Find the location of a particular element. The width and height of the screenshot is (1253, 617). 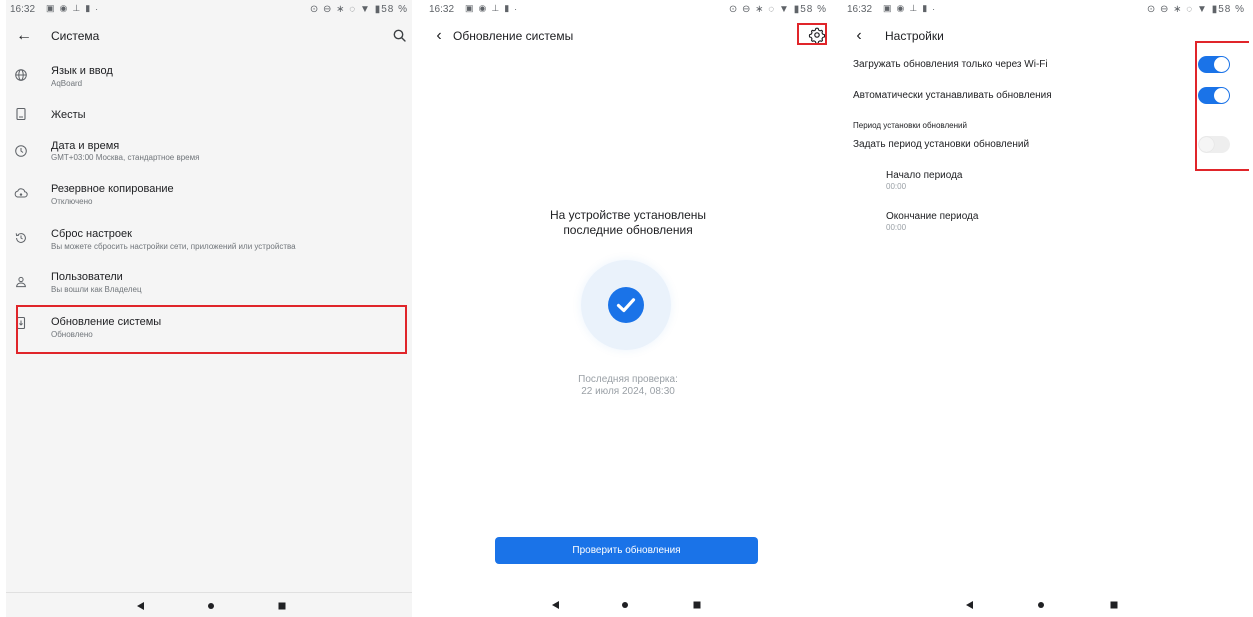

wifi-only-label: Загружать обновления только через Wi-Fi is located at coordinates (950, 64).